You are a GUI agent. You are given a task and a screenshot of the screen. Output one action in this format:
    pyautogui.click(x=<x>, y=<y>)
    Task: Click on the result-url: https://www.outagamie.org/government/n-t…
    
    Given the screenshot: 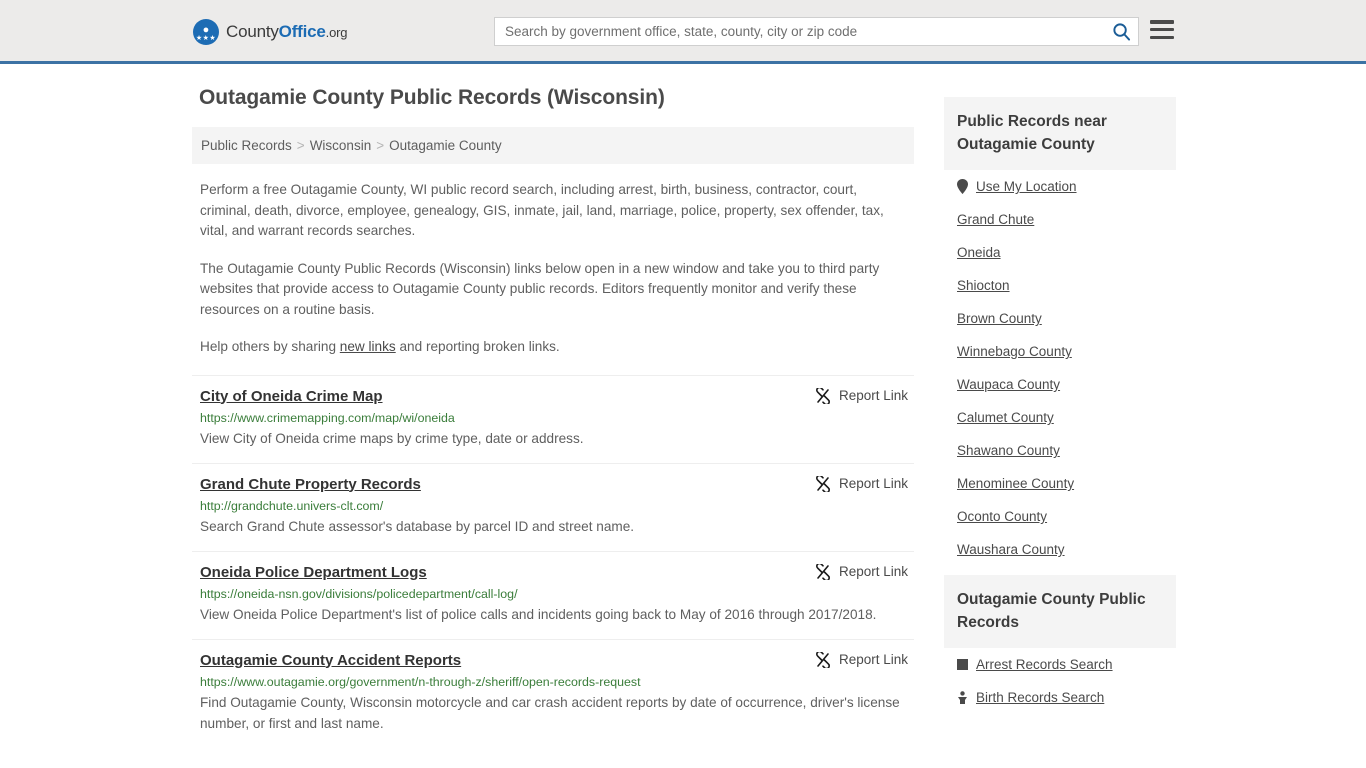 What is the action you would take?
    pyautogui.click(x=420, y=681)
    